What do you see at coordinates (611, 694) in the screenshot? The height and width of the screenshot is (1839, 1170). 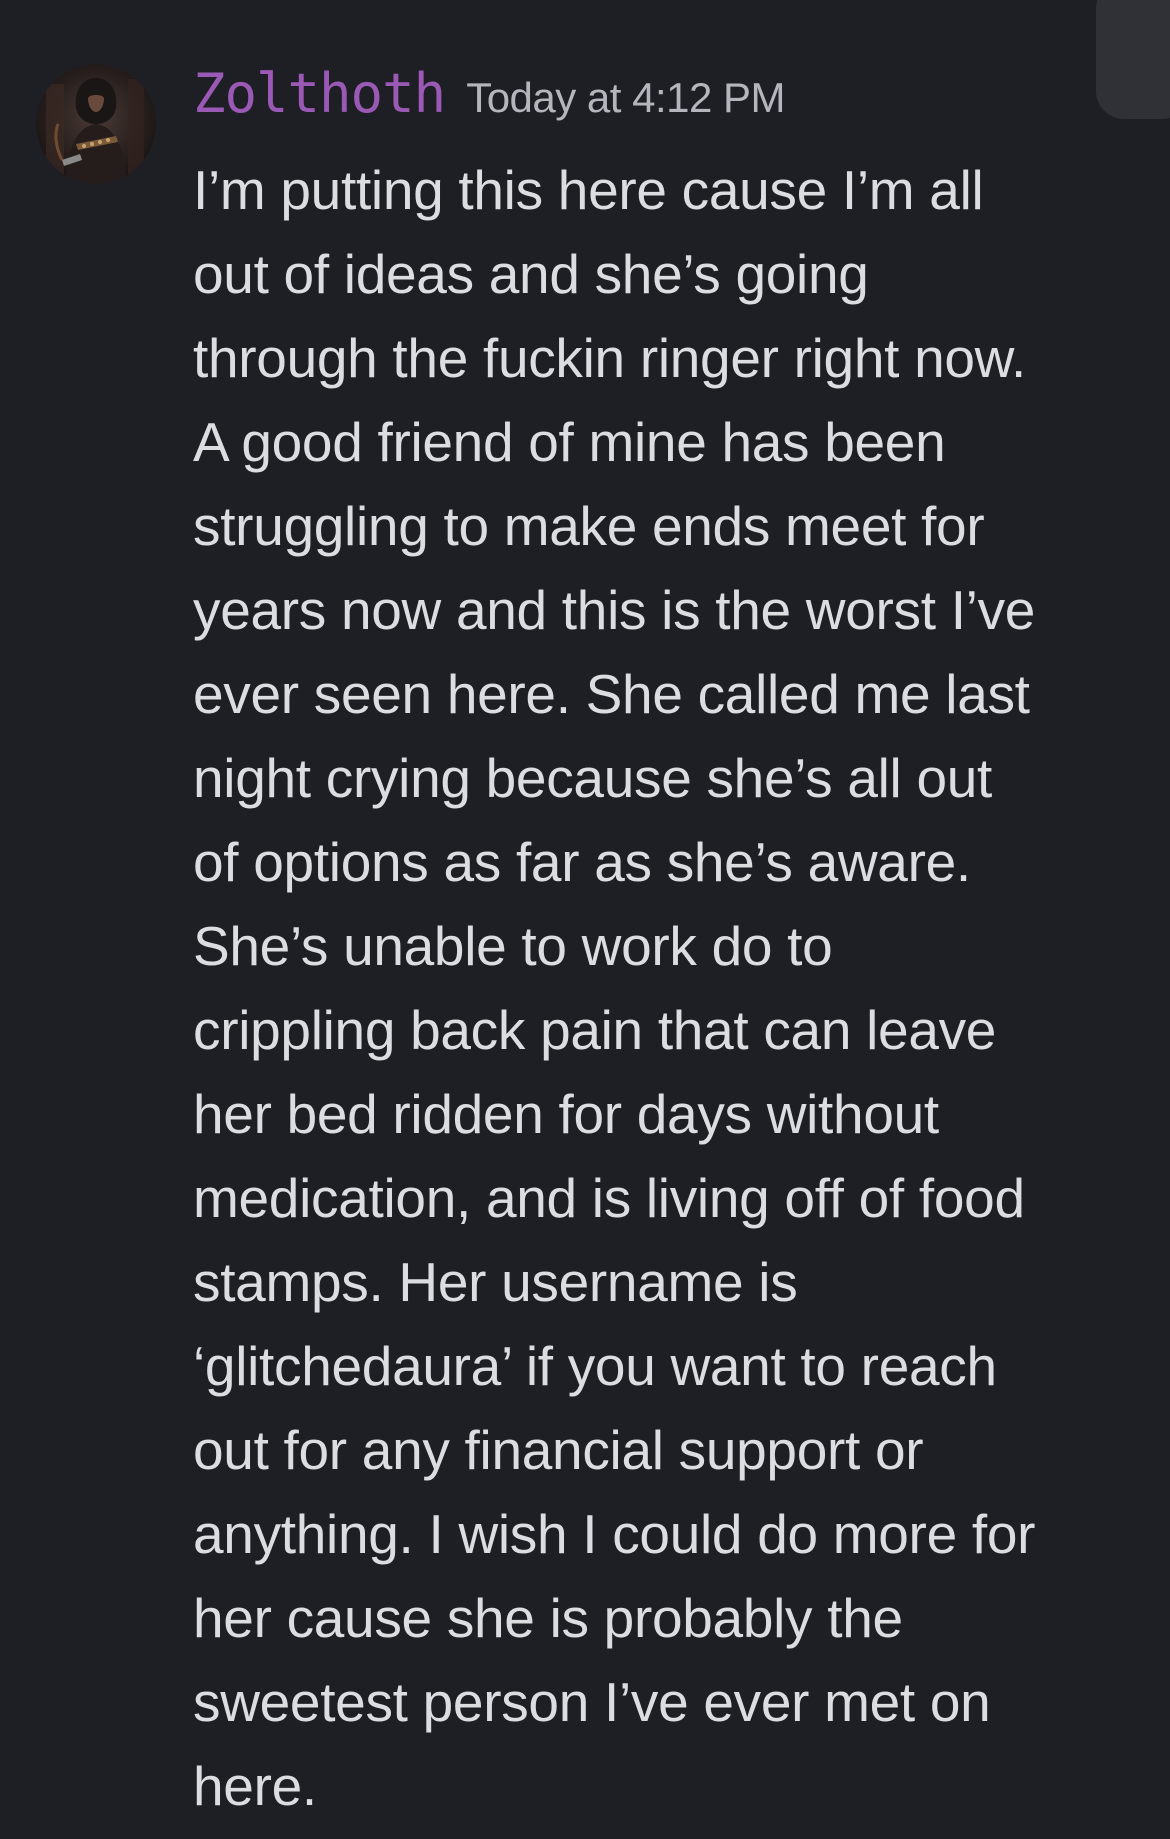 I see `message-line: ever seen here. She called me last` at bounding box center [611, 694].